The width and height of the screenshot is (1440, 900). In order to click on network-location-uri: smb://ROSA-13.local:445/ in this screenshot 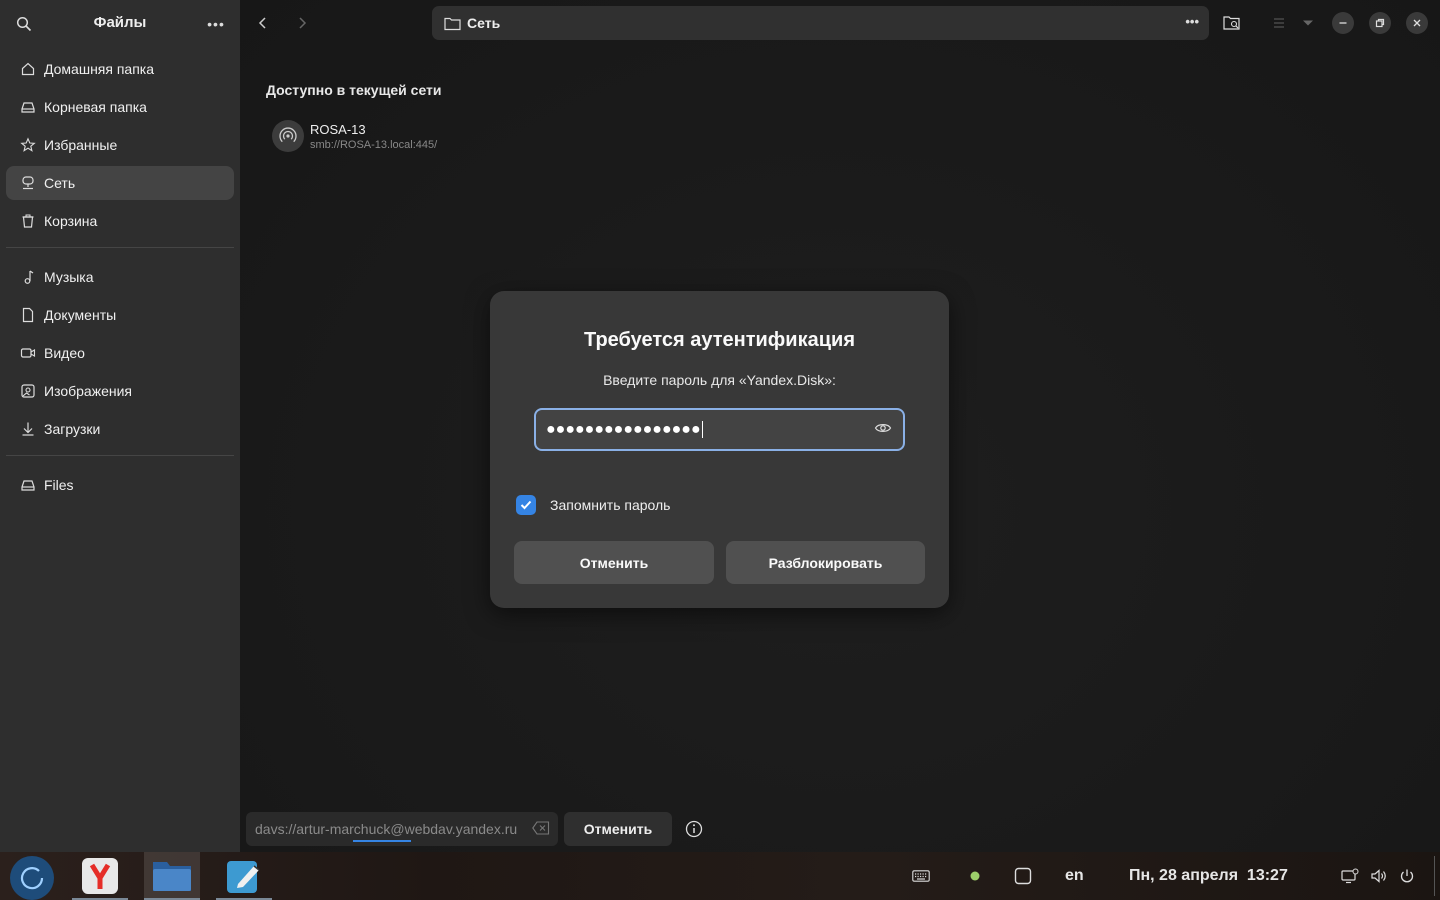, I will do `click(374, 145)`.